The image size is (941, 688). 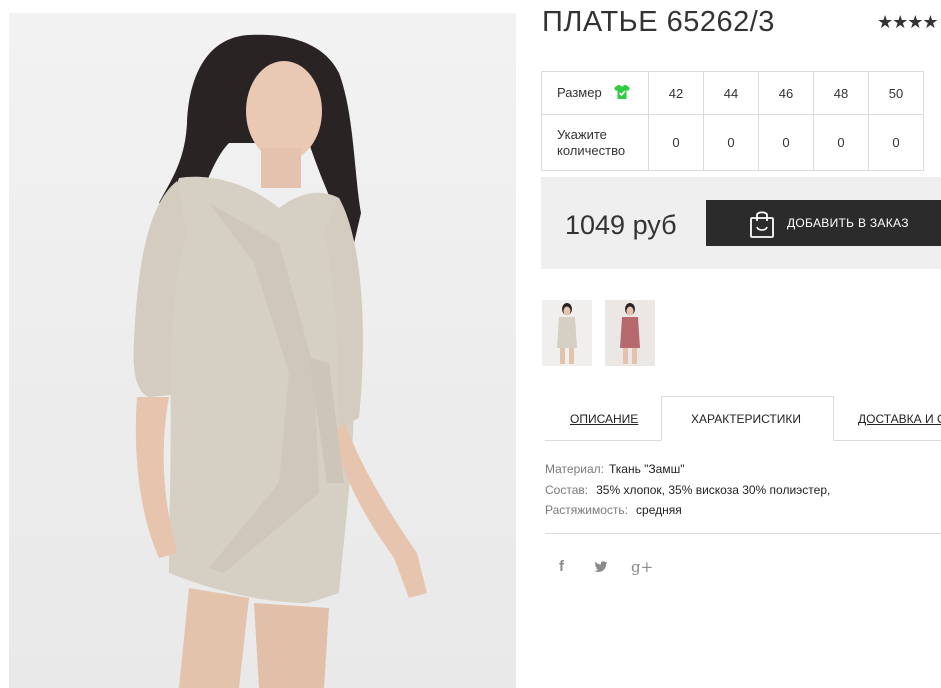 What do you see at coordinates (574, 469) in the screenshot?
I see `spec-key: Материал:` at bounding box center [574, 469].